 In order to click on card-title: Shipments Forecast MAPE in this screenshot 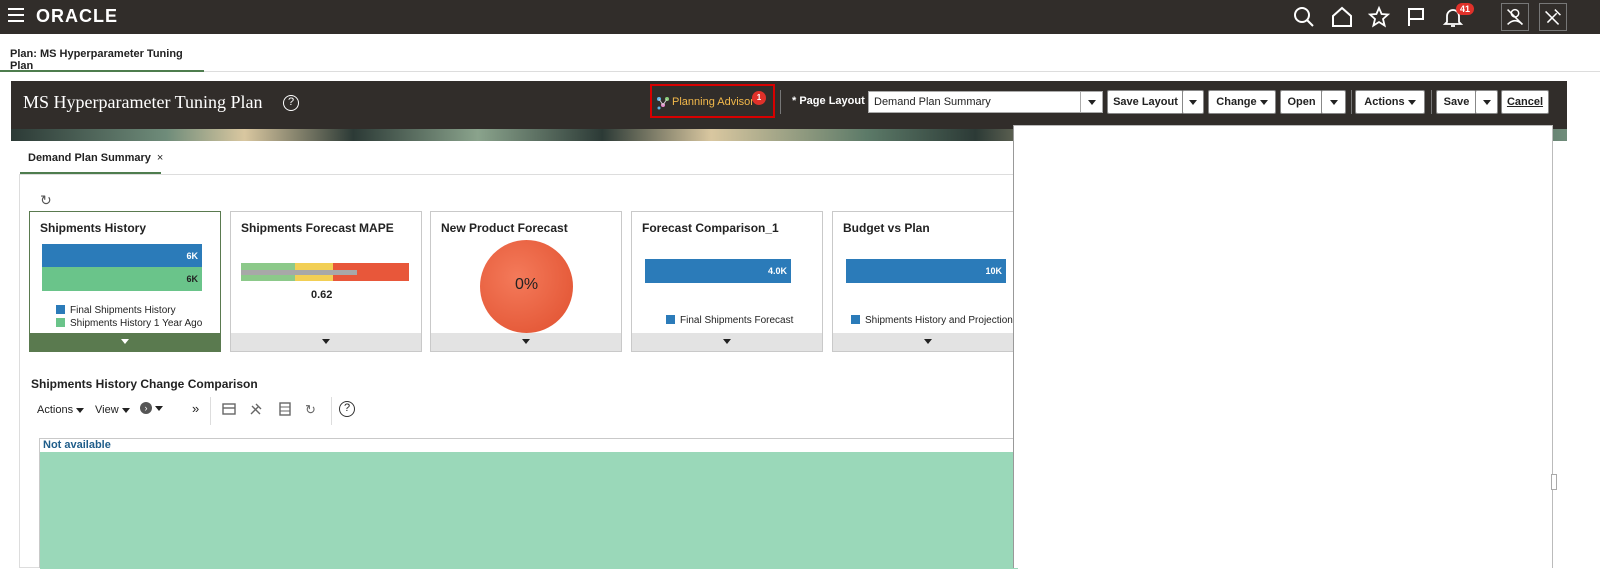, I will do `click(317, 228)`.